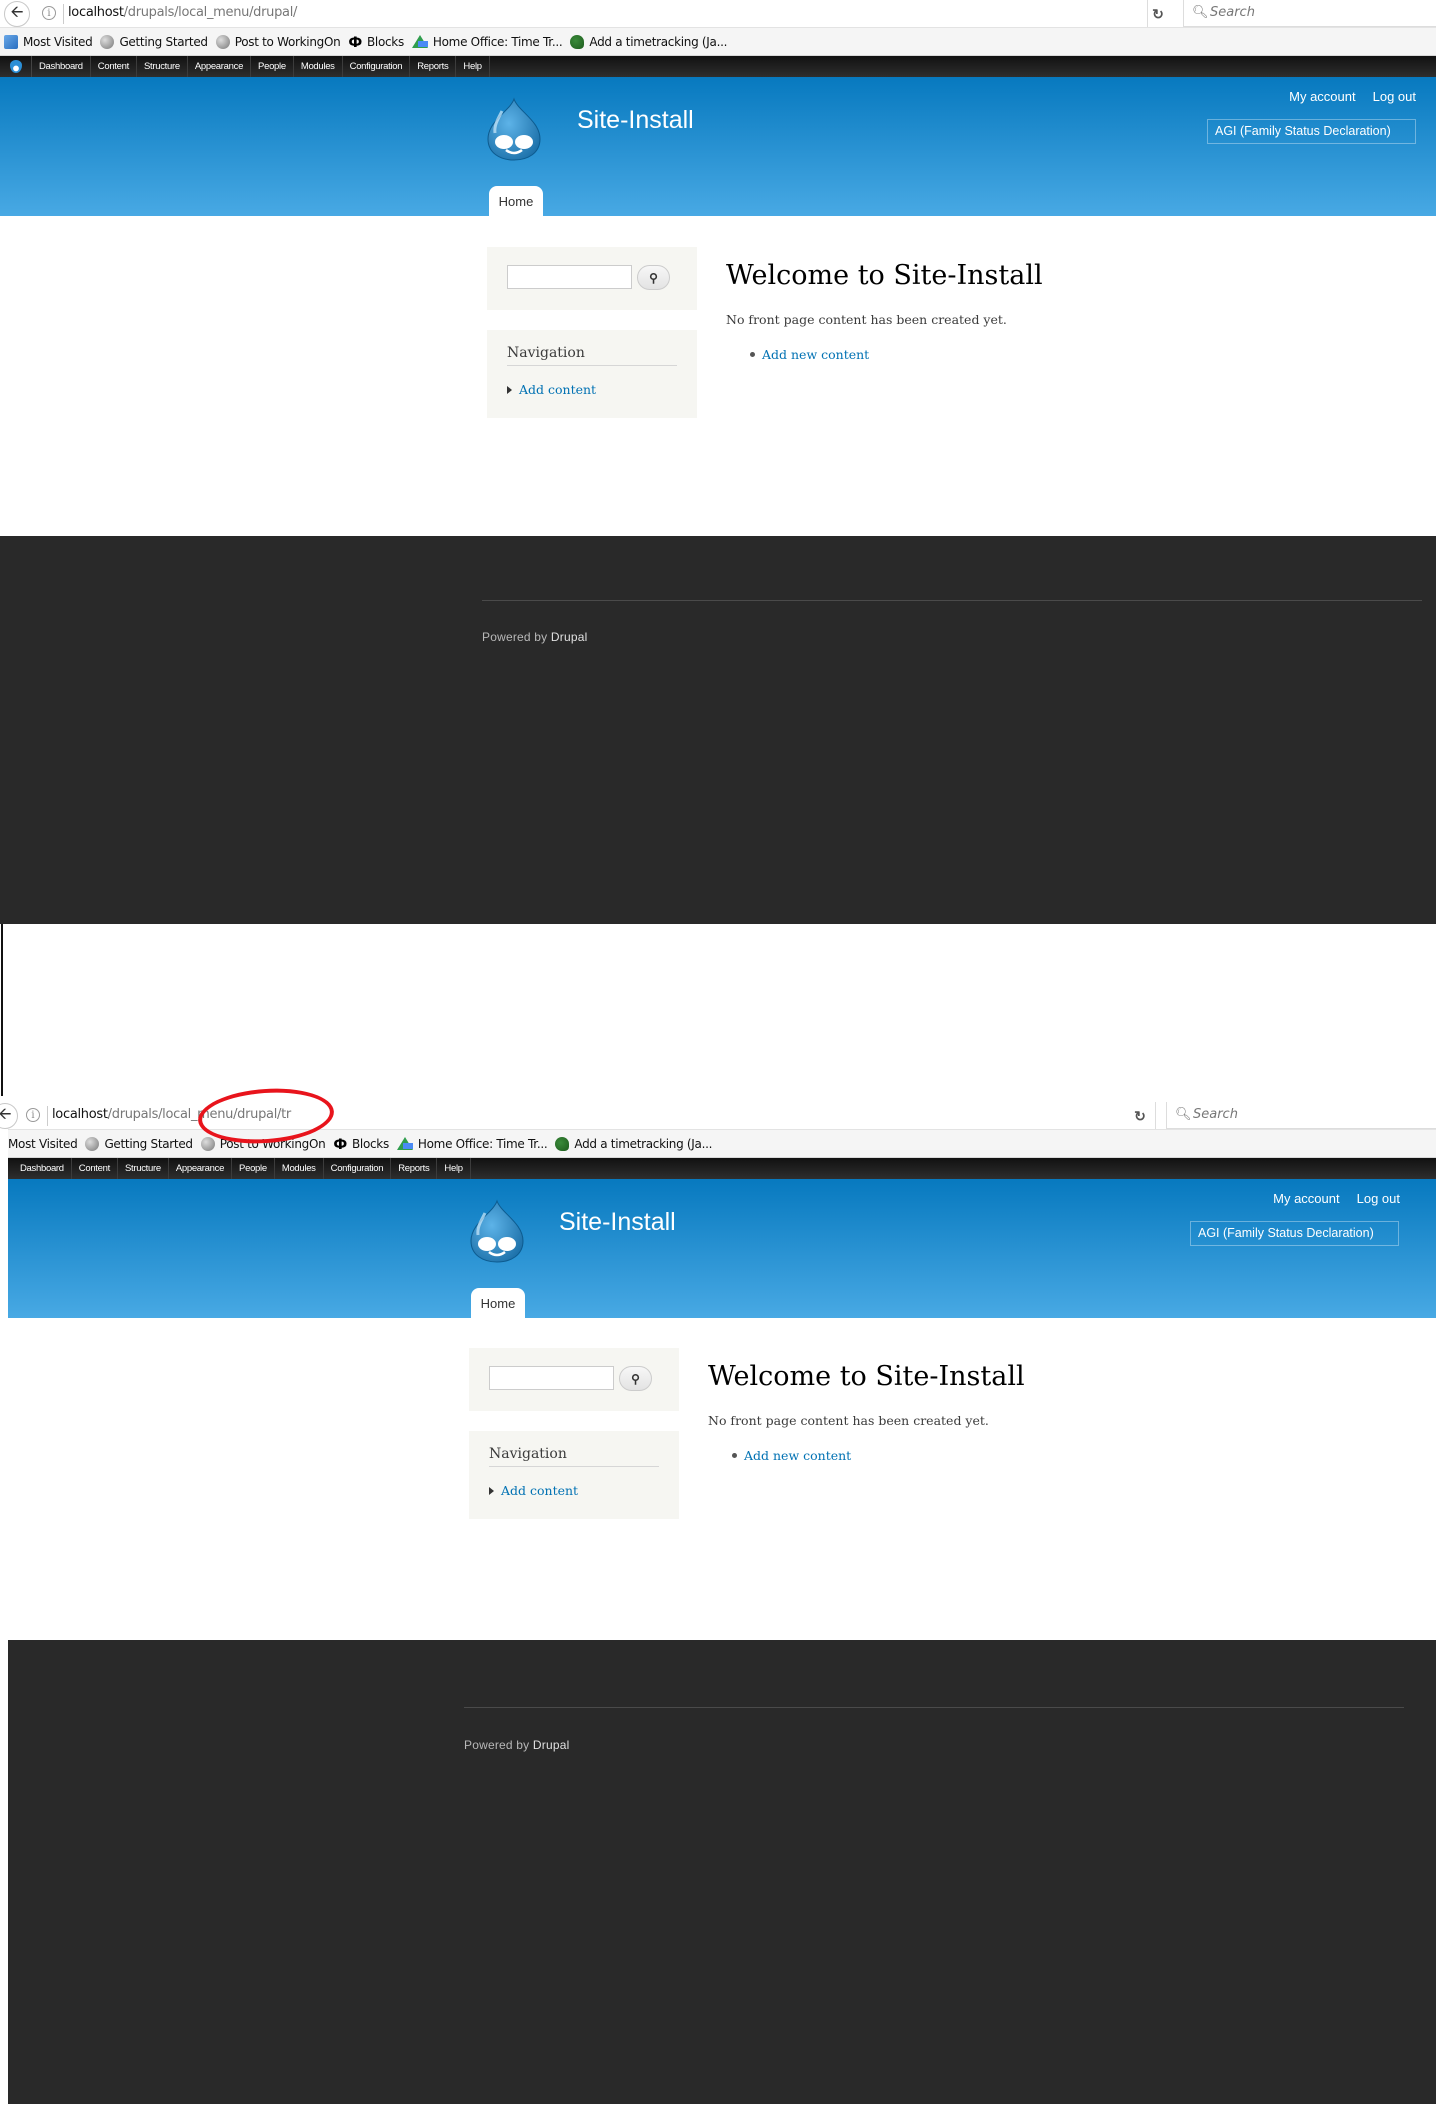  I want to click on search-icon: ⚲, so click(635, 1378).